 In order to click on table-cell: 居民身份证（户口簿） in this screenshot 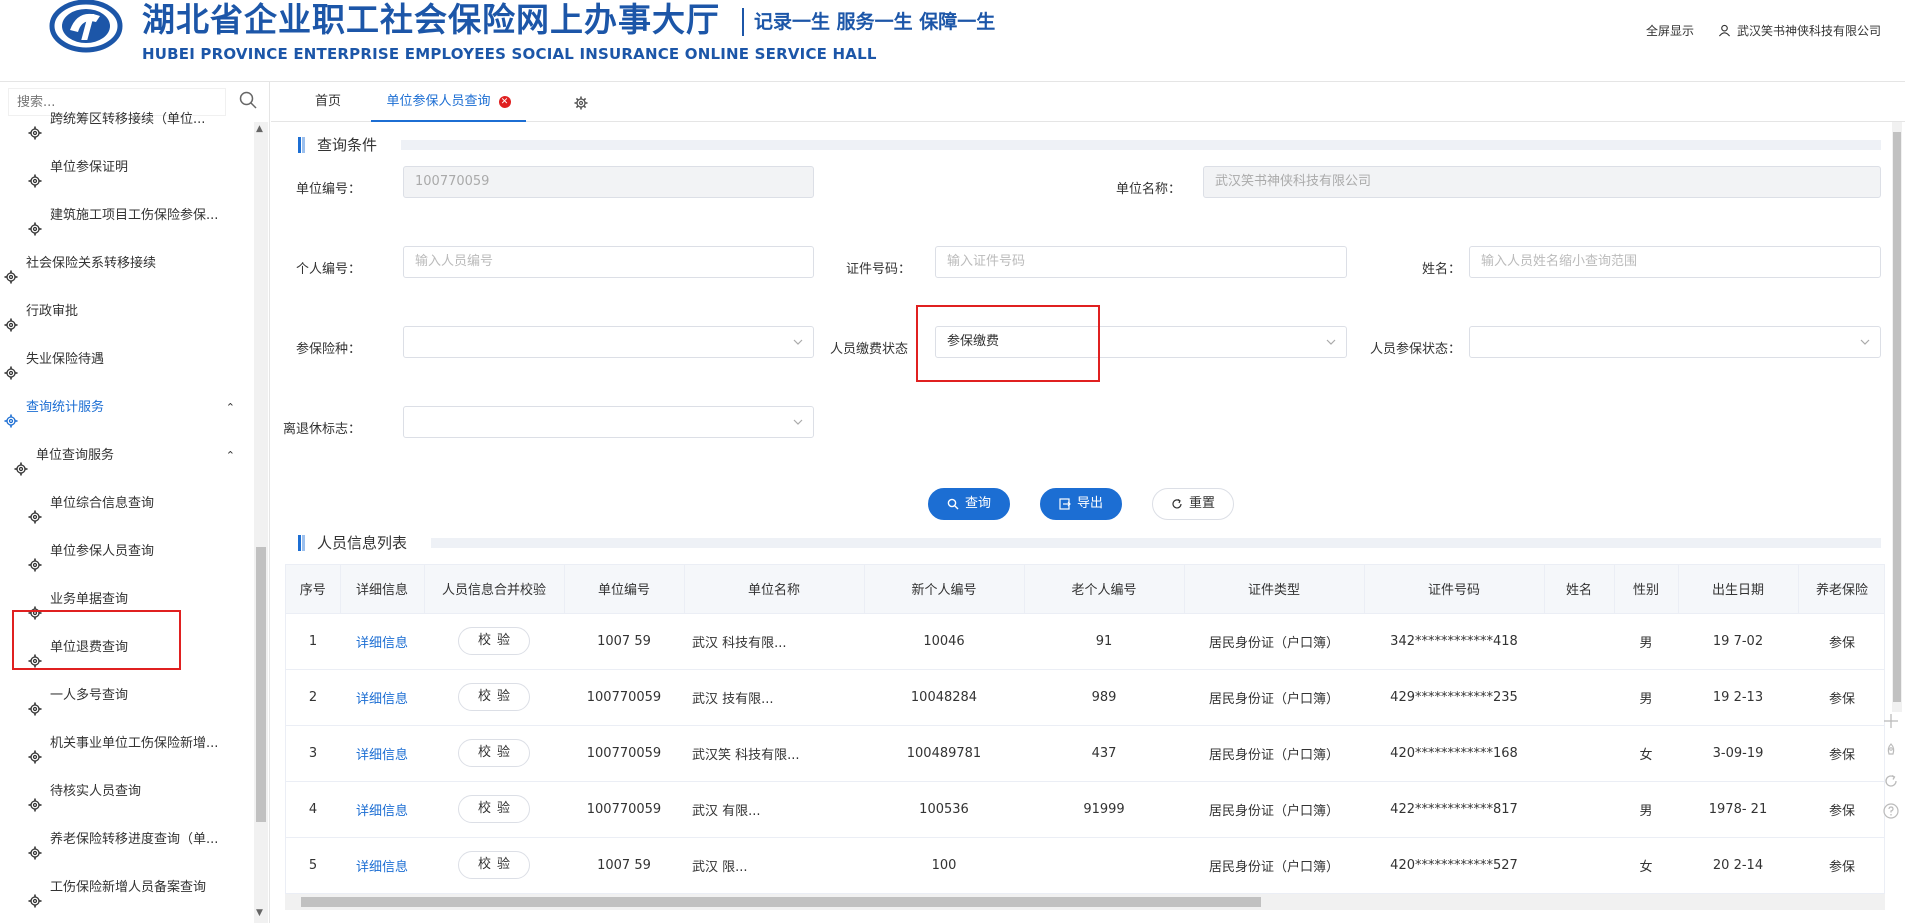, I will do `click(1274, 809)`.